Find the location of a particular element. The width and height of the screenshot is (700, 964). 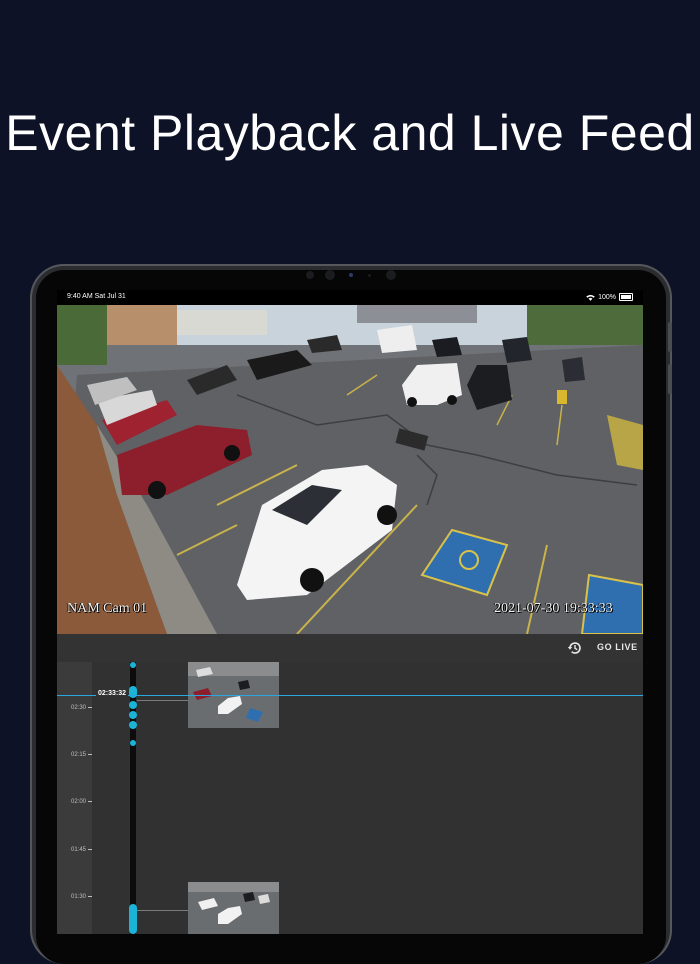

status-bar: 9:40 AM Sat Jul 31 100% is located at coordinates (350, 297).